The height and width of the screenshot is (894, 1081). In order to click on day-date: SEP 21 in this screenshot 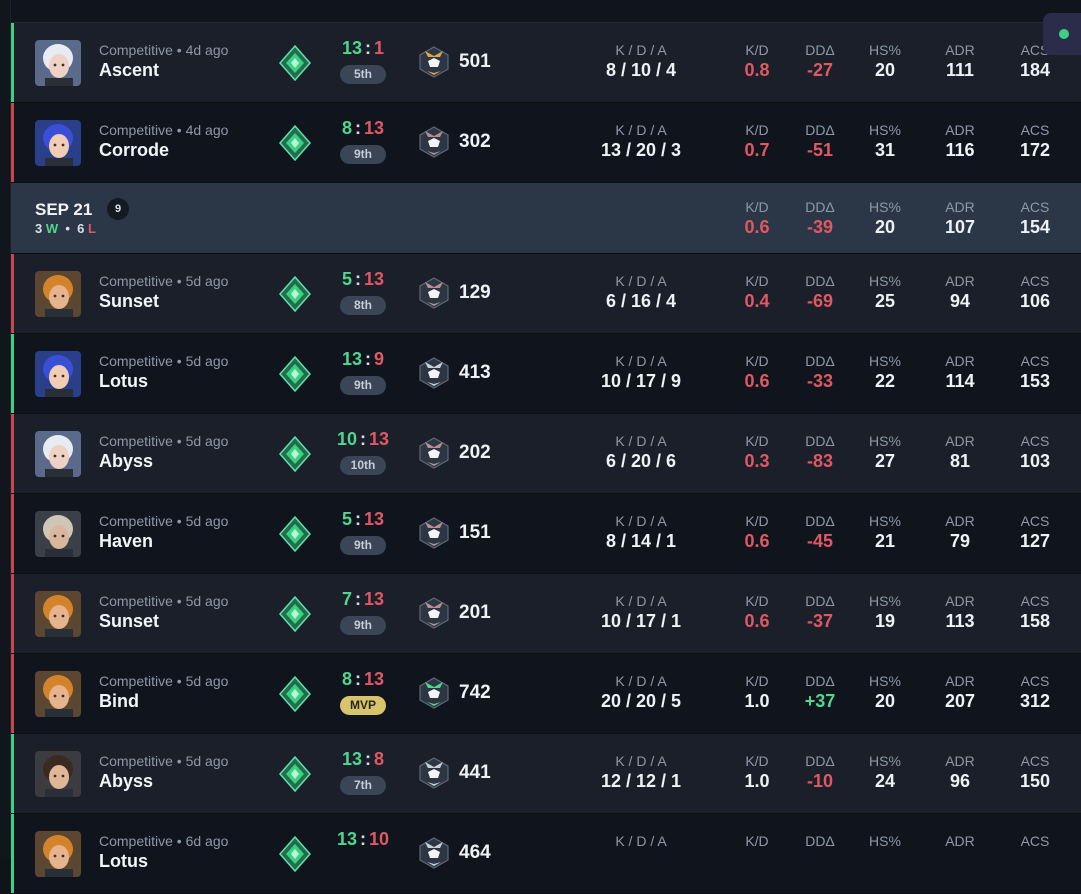, I will do `click(64, 209)`.